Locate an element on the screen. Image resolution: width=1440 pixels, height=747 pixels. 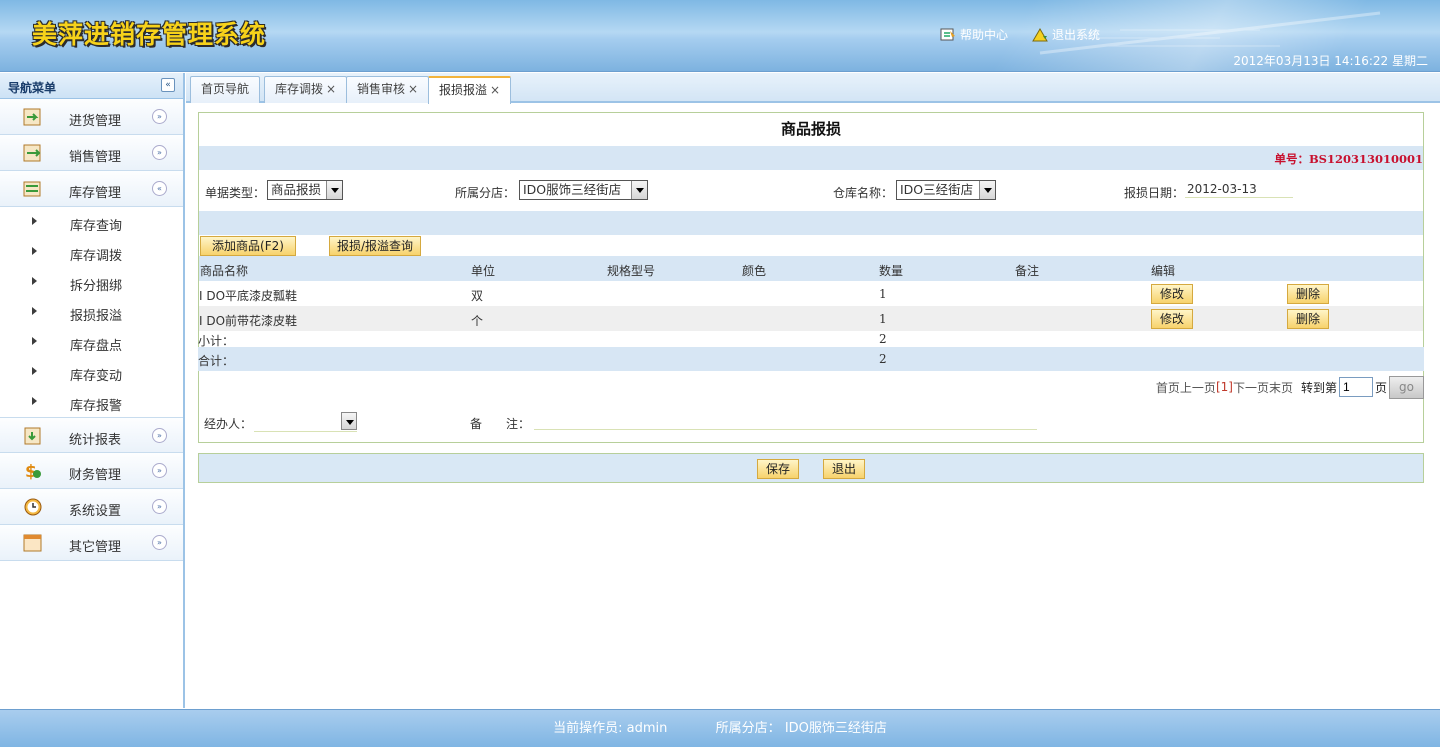
nav-item-stock-alert: 库存报警 is located at coordinates (91, 402).